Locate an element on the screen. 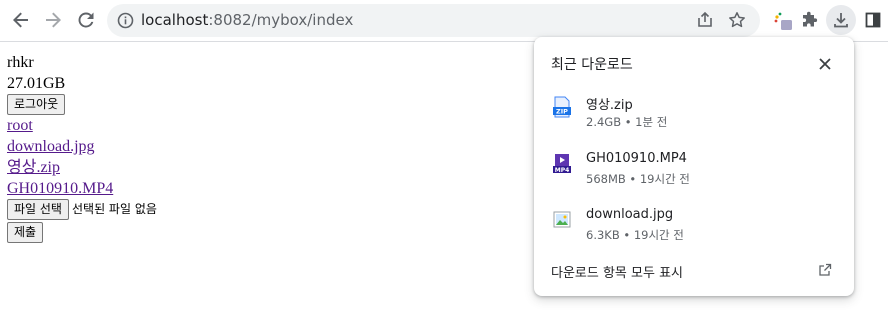 Image resolution: width=888 pixels, height=312 pixels. share-icon is located at coordinates (705, 20).